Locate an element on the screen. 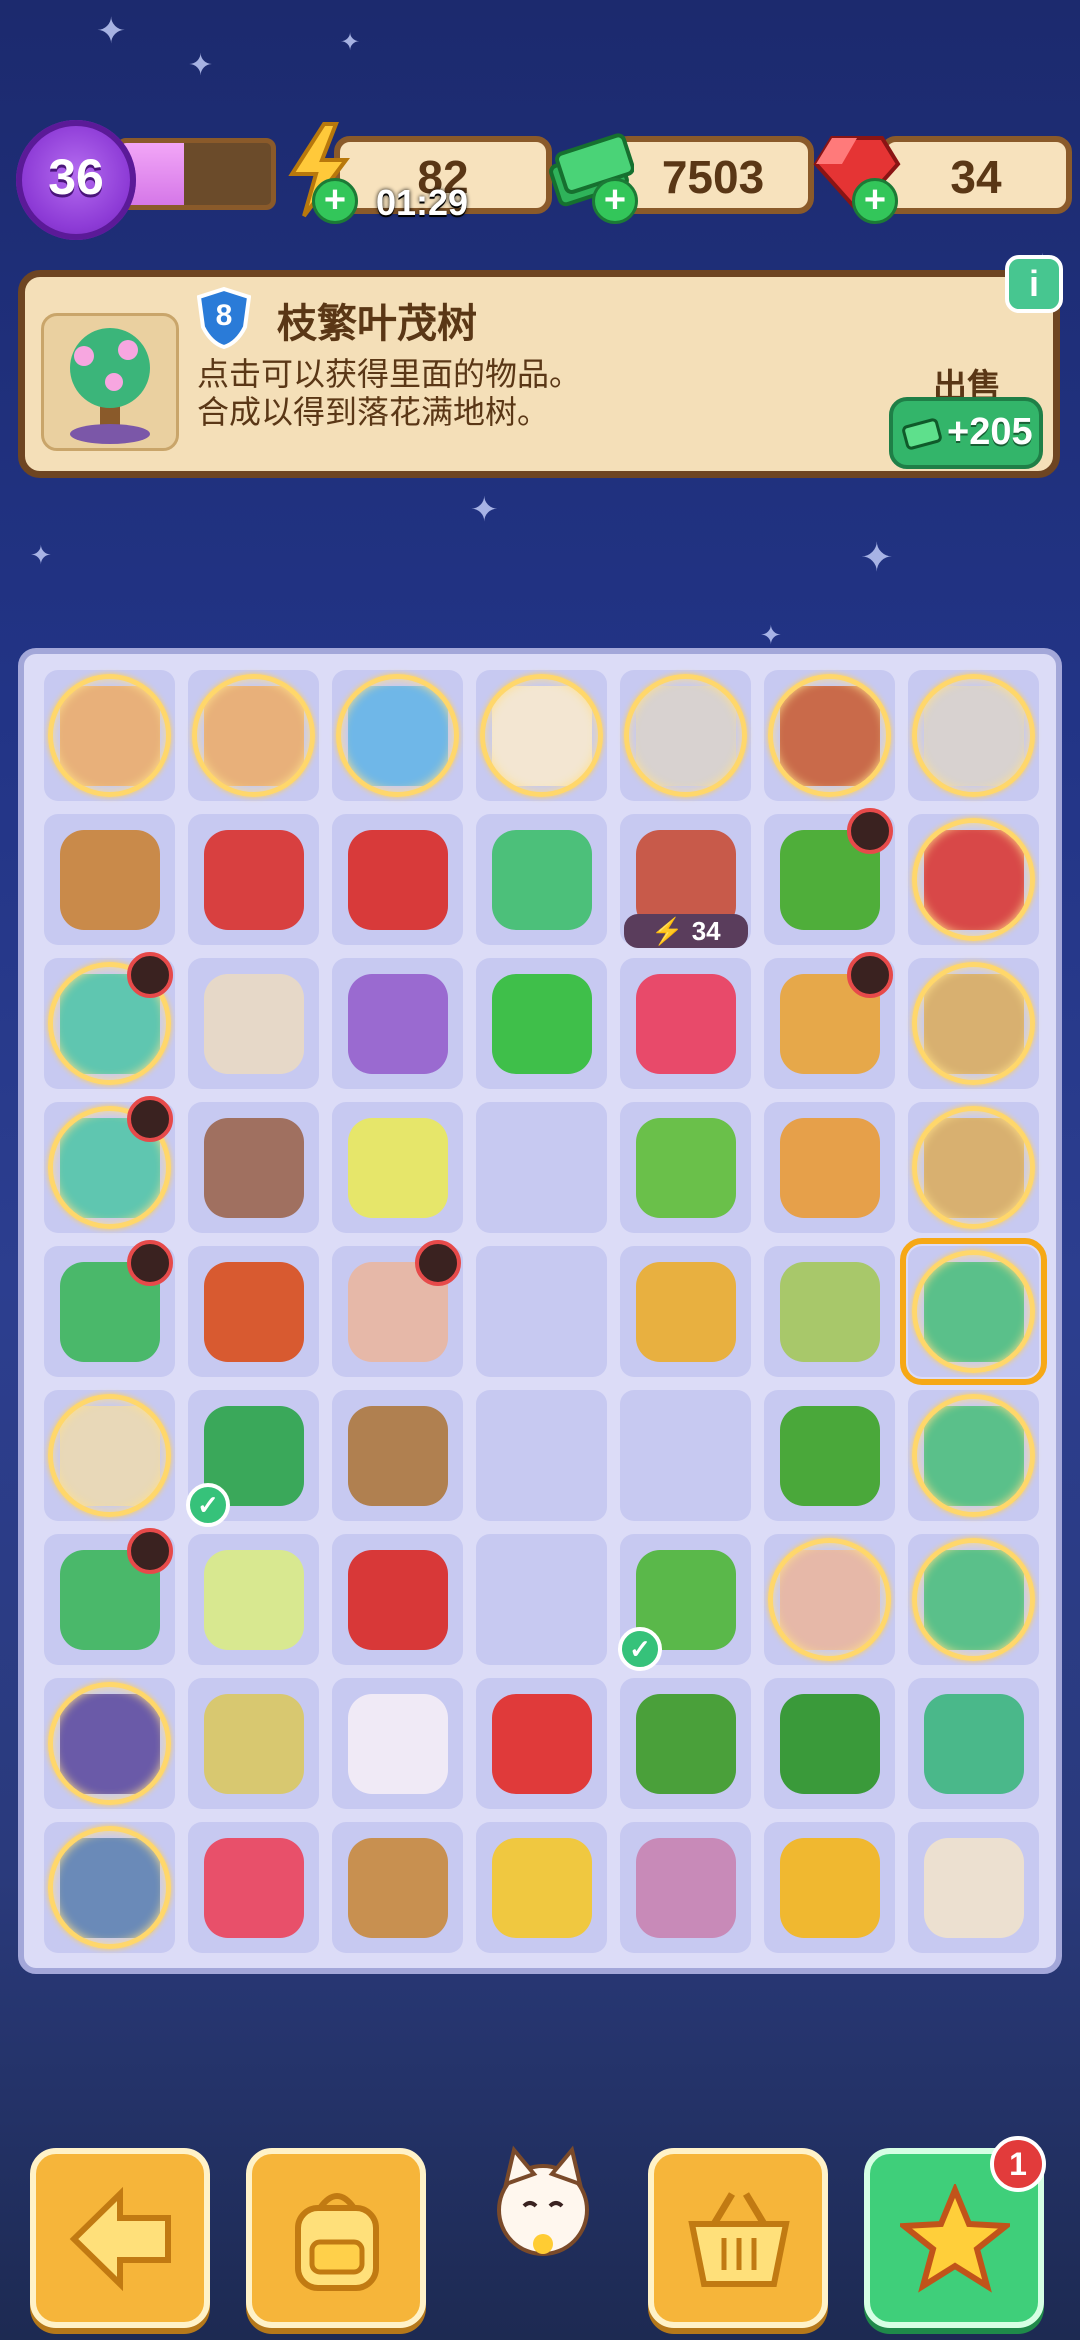  lotion-bottle-icon is located at coordinates (398, 1168).